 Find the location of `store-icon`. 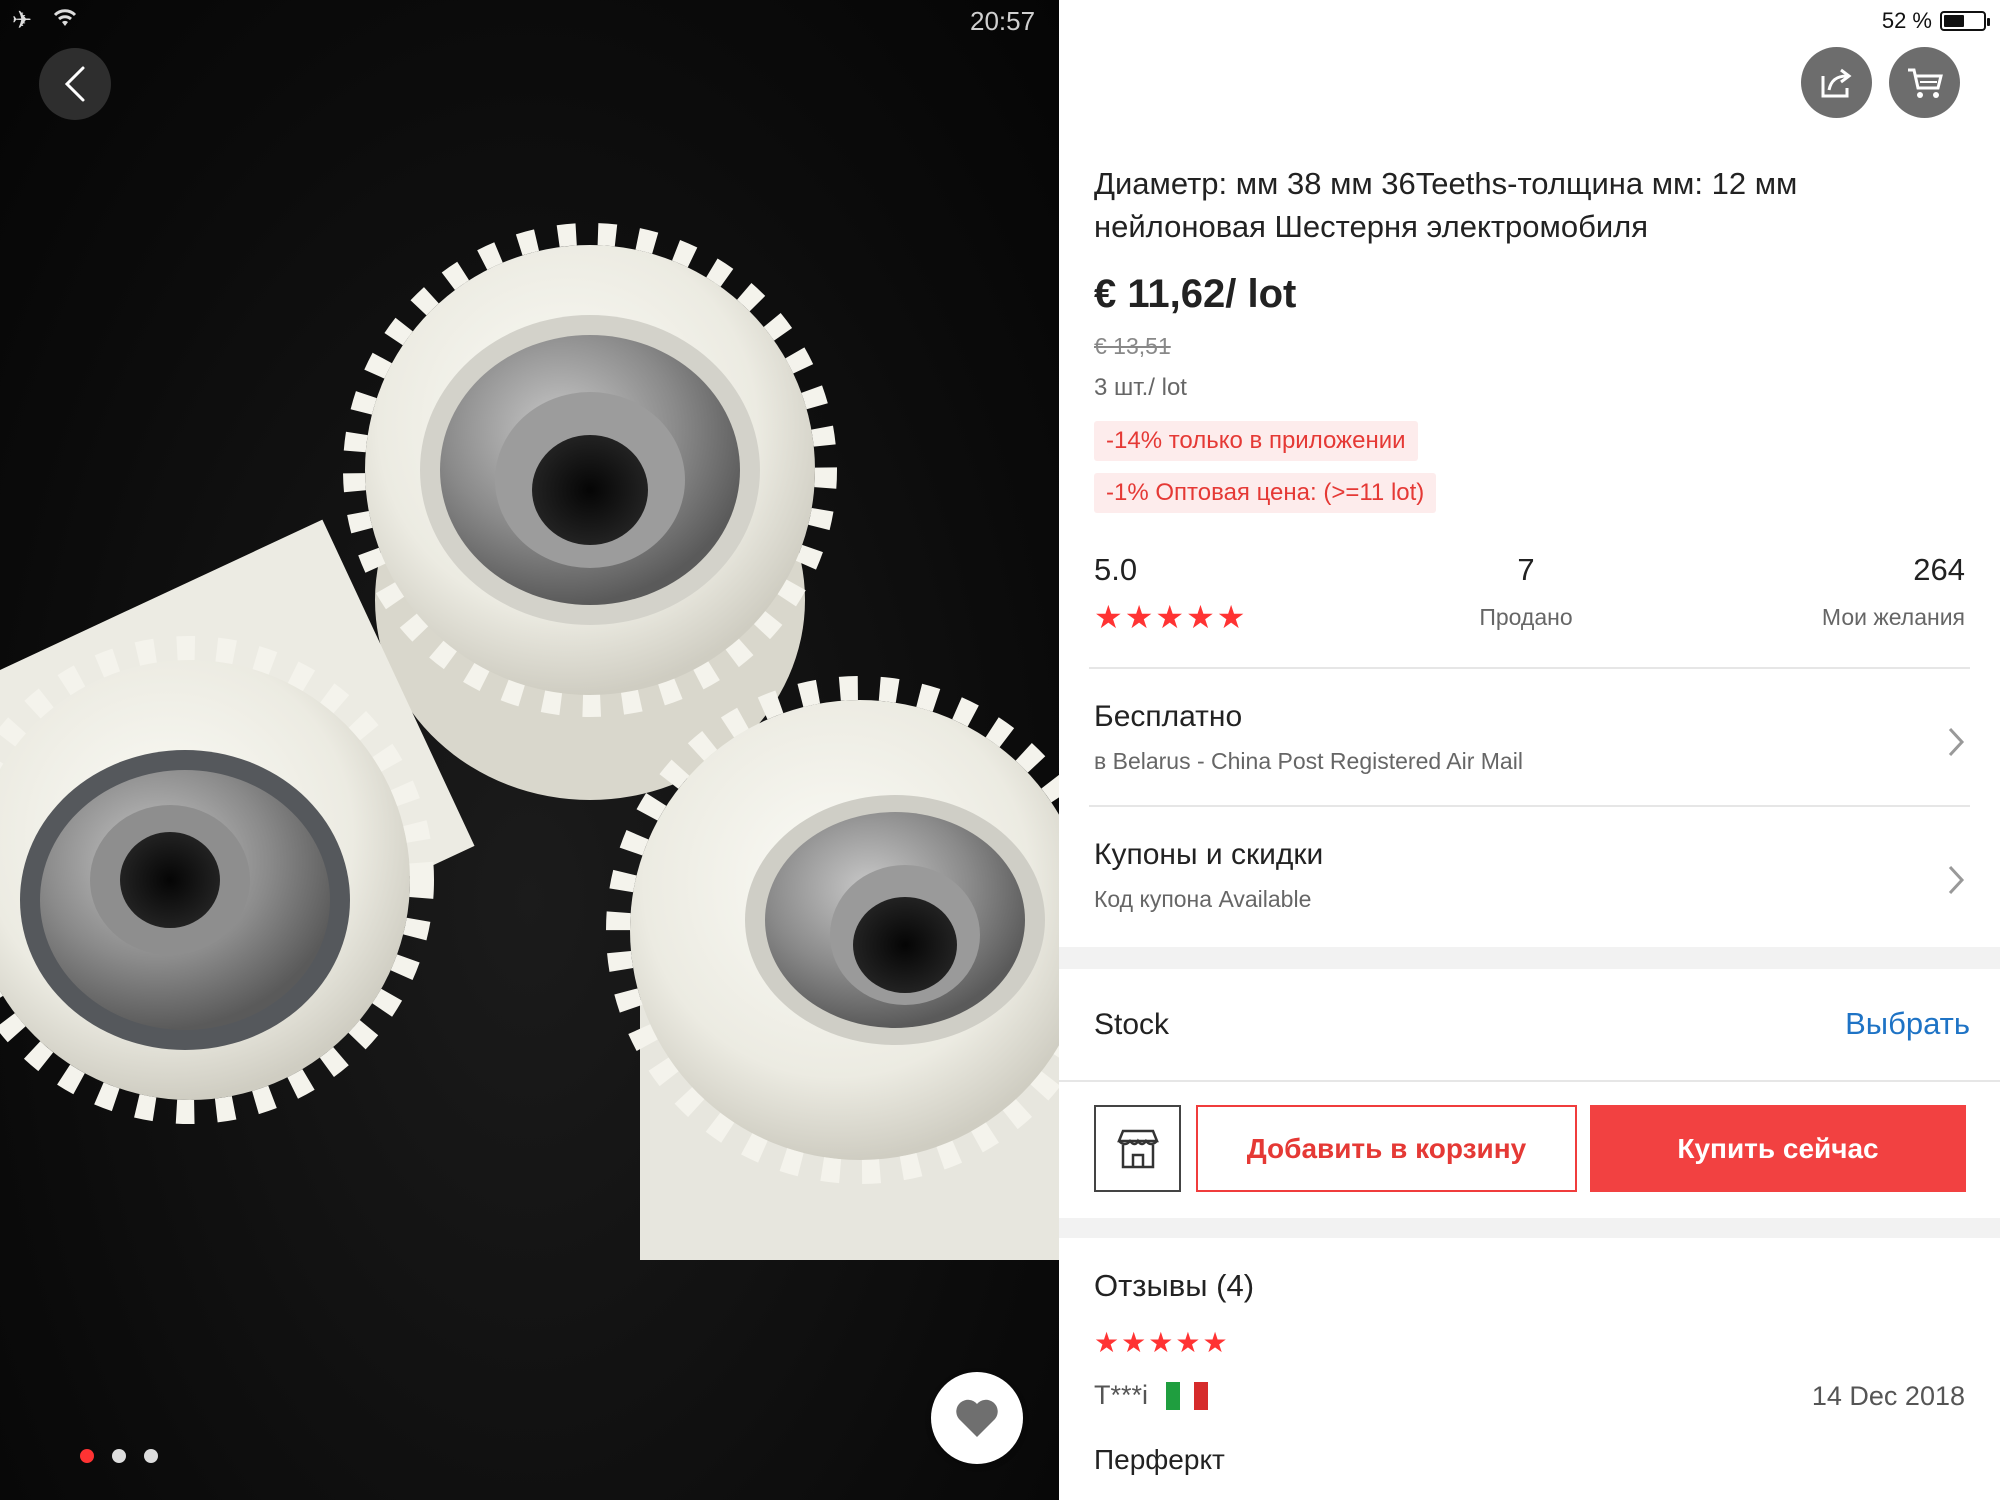

store-icon is located at coordinates (1137, 1148).